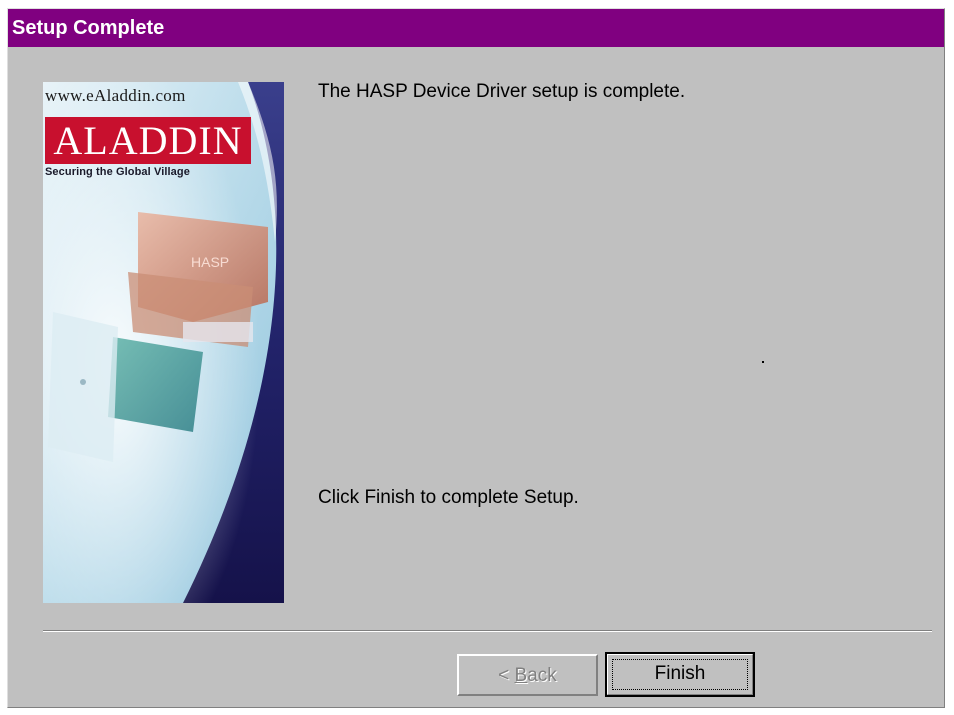 The height and width of the screenshot is (715, 954). I want to click on finish-button-label: Finish, so click(680, 673).